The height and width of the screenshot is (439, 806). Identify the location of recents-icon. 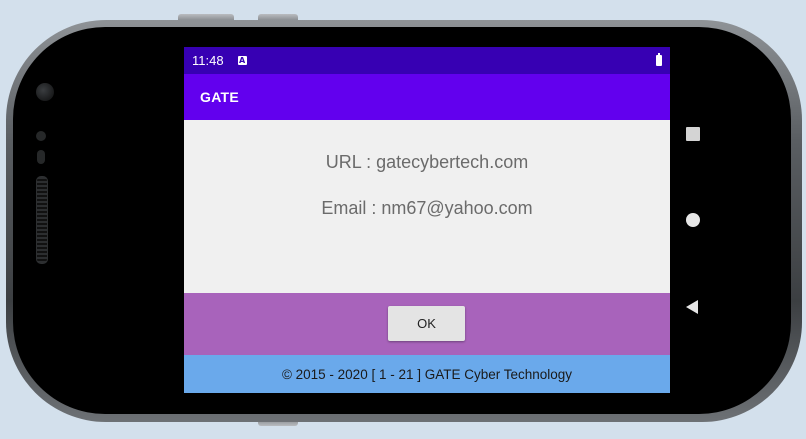
(693, 134).